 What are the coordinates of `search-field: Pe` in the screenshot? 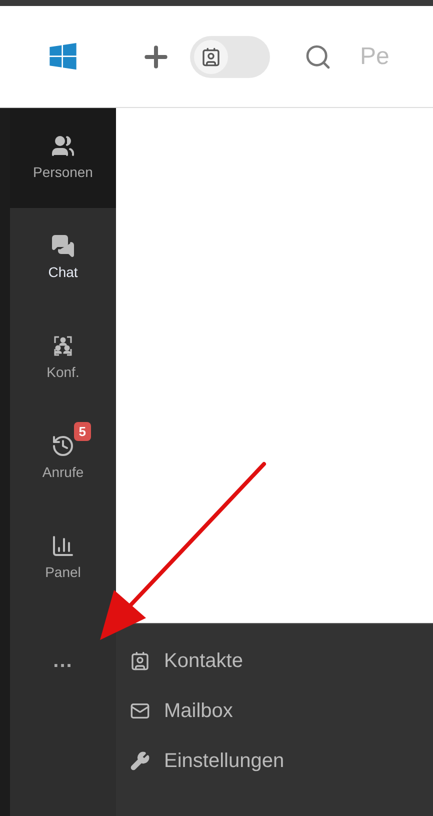 It's located at (380, 56).